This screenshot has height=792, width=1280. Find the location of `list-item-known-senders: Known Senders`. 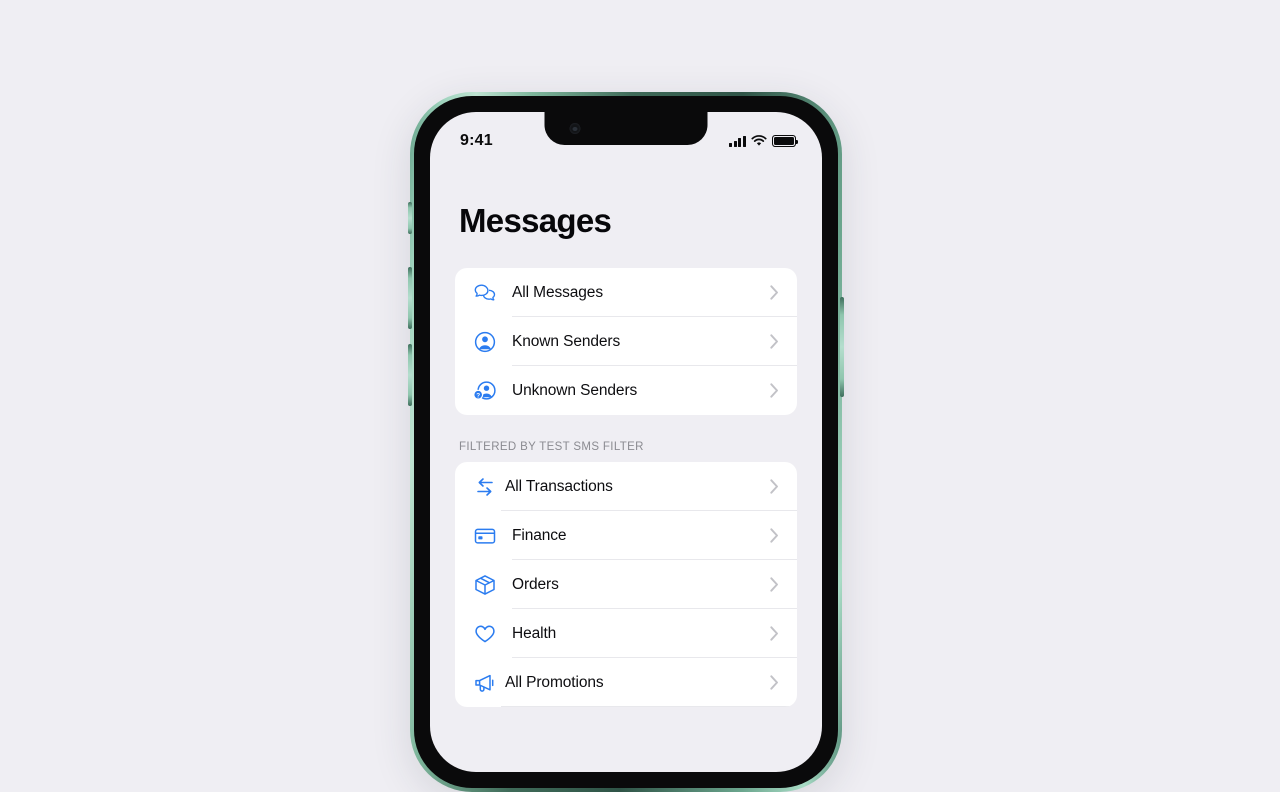

list-item-known-senders: Known Senders is located at coordinates (626, 341).